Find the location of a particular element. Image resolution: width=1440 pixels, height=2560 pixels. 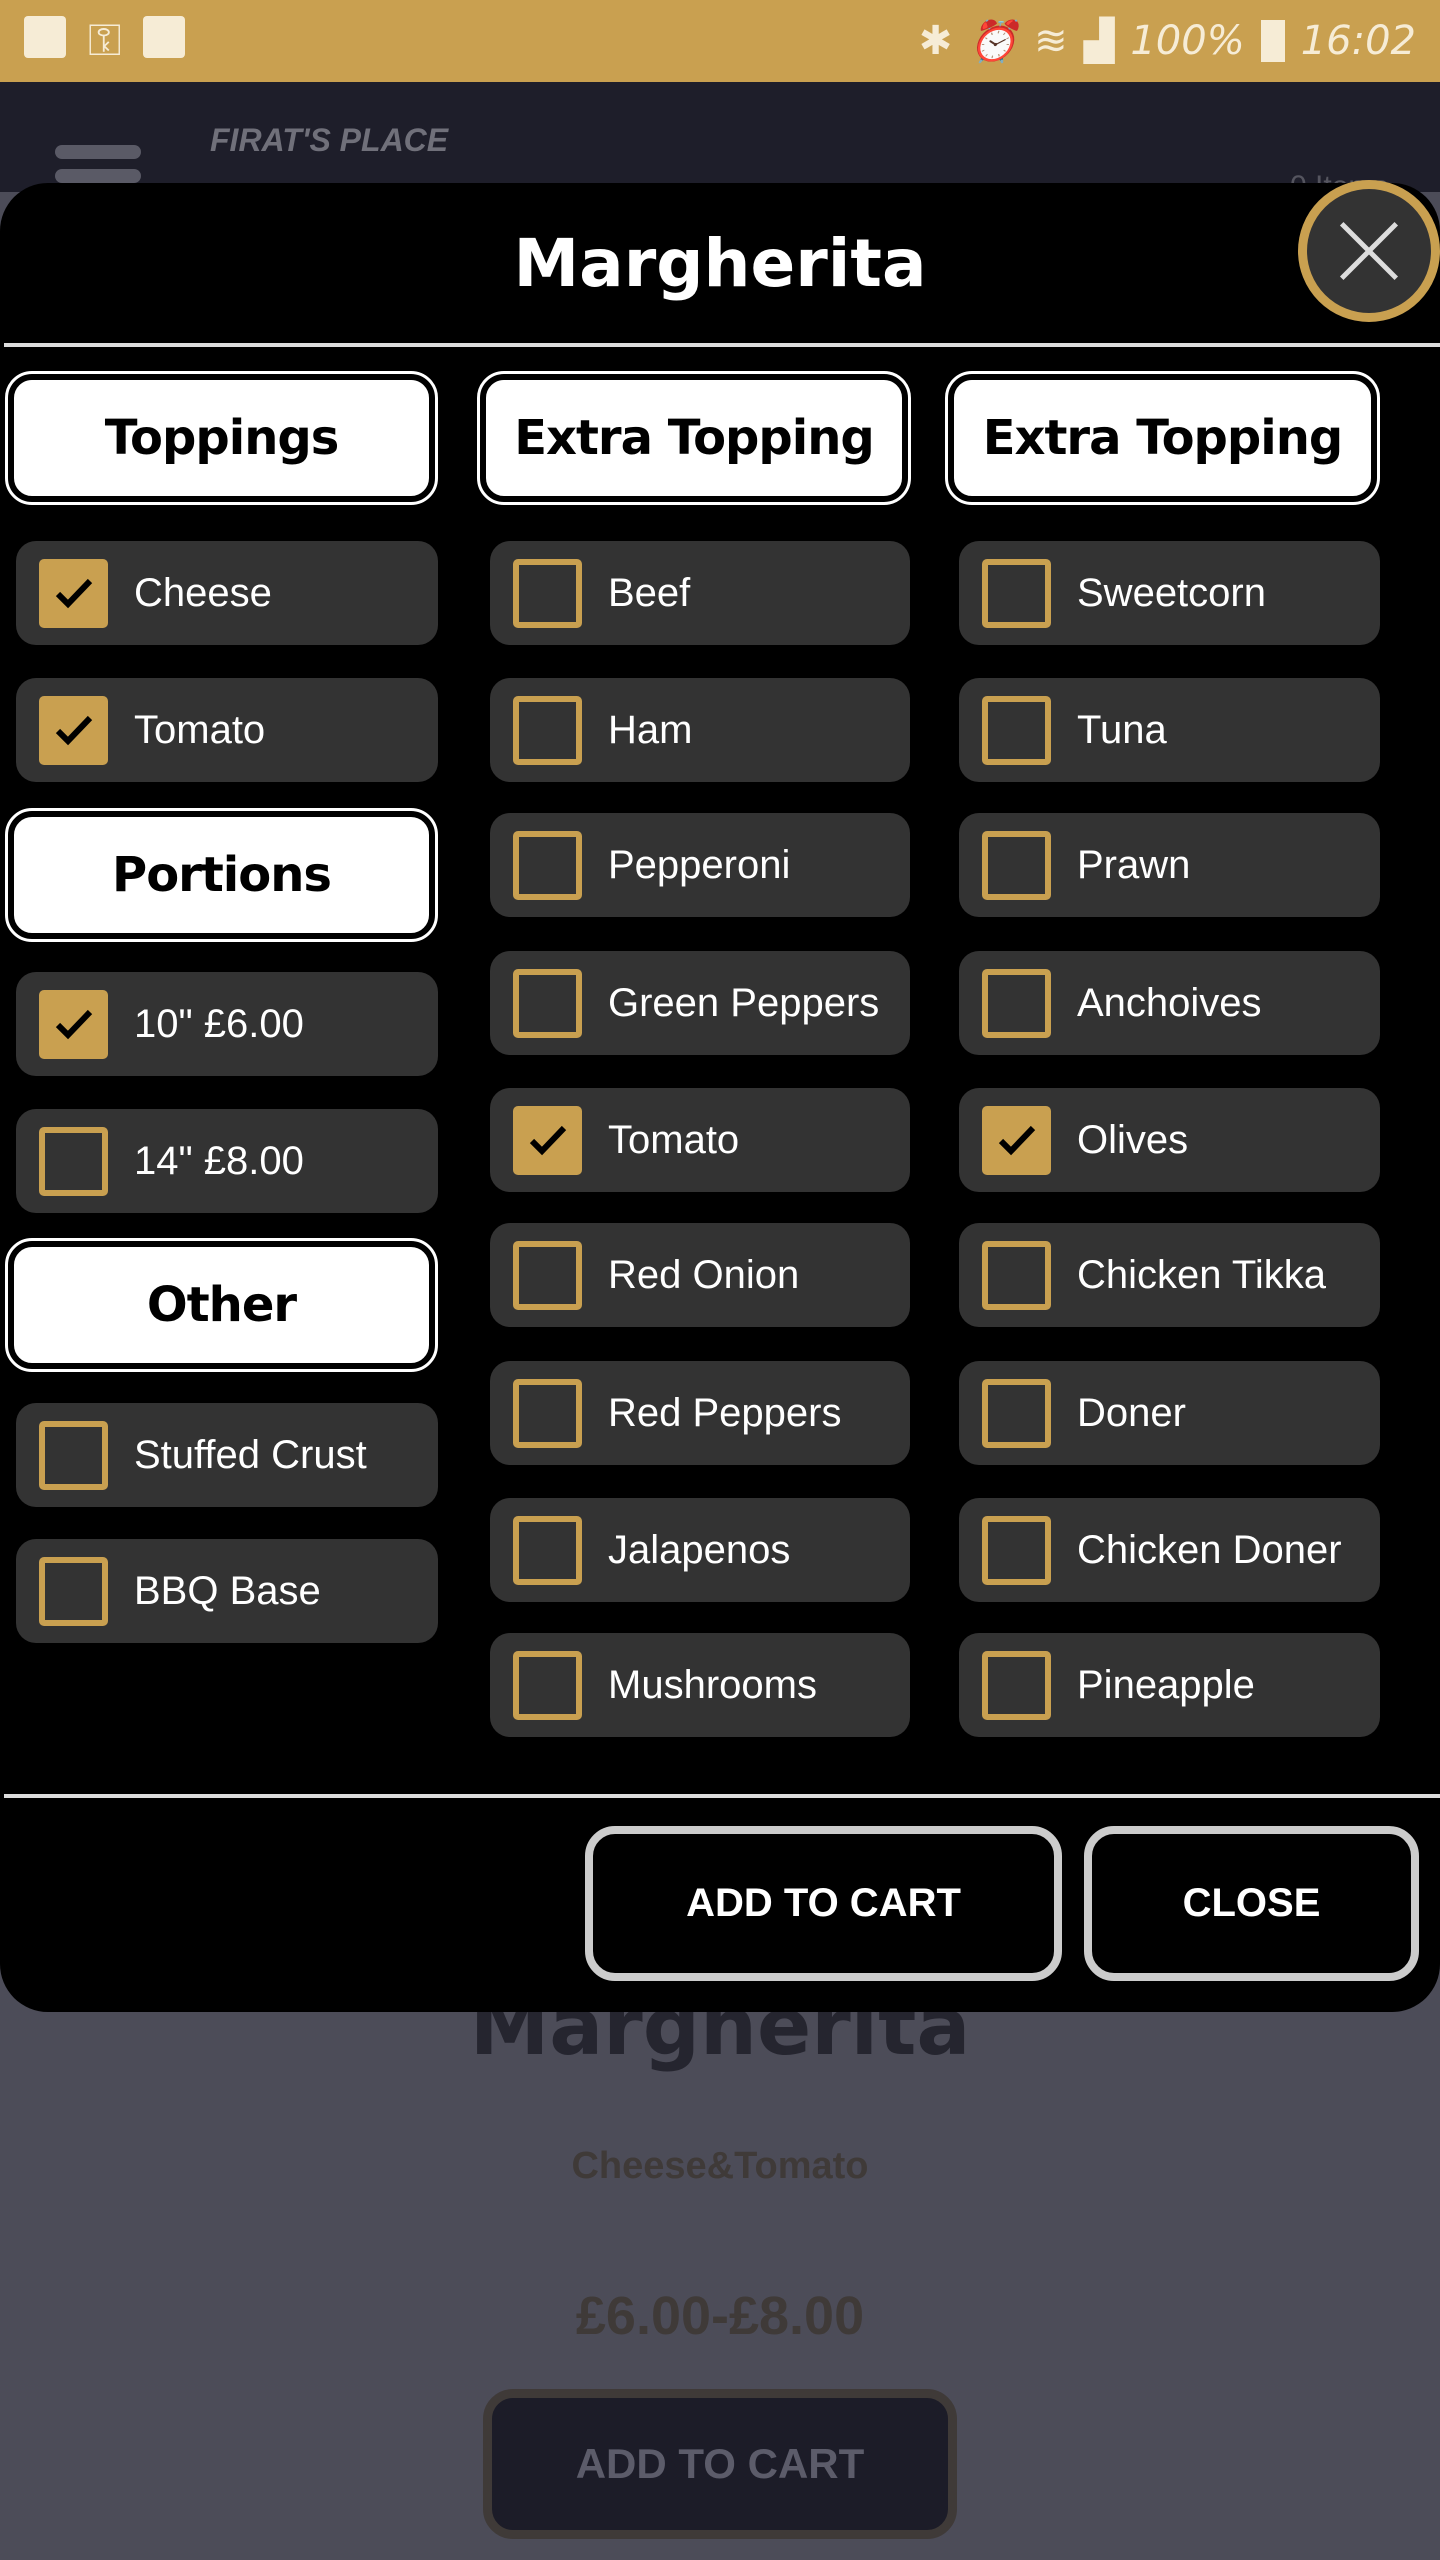

option-label: Chicken Doner is located at coordinates (1209, 1549).